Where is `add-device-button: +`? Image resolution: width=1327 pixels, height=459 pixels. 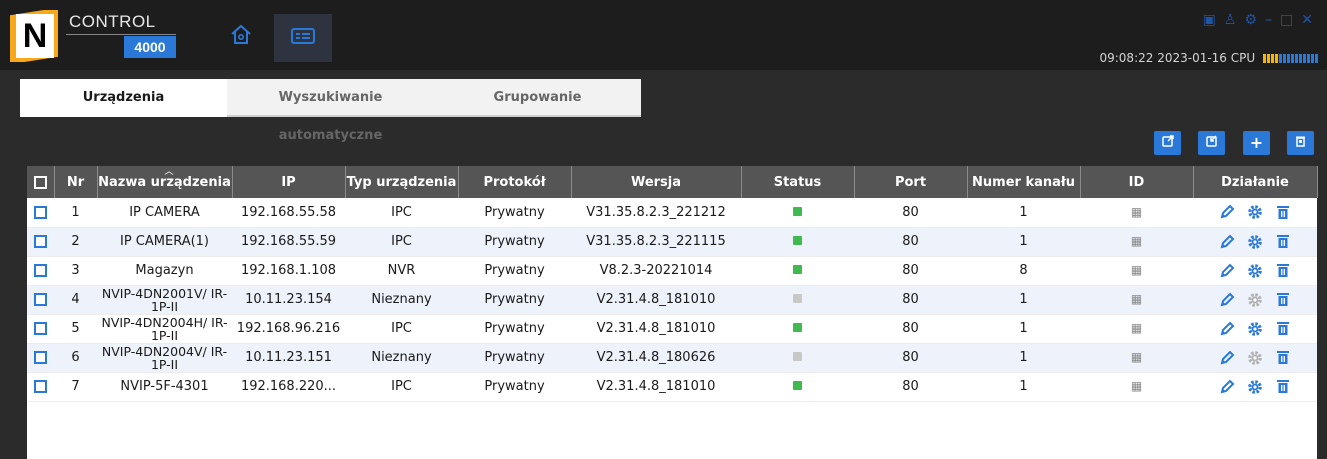 add-device-button: + is located at coordinates (1256, 143).